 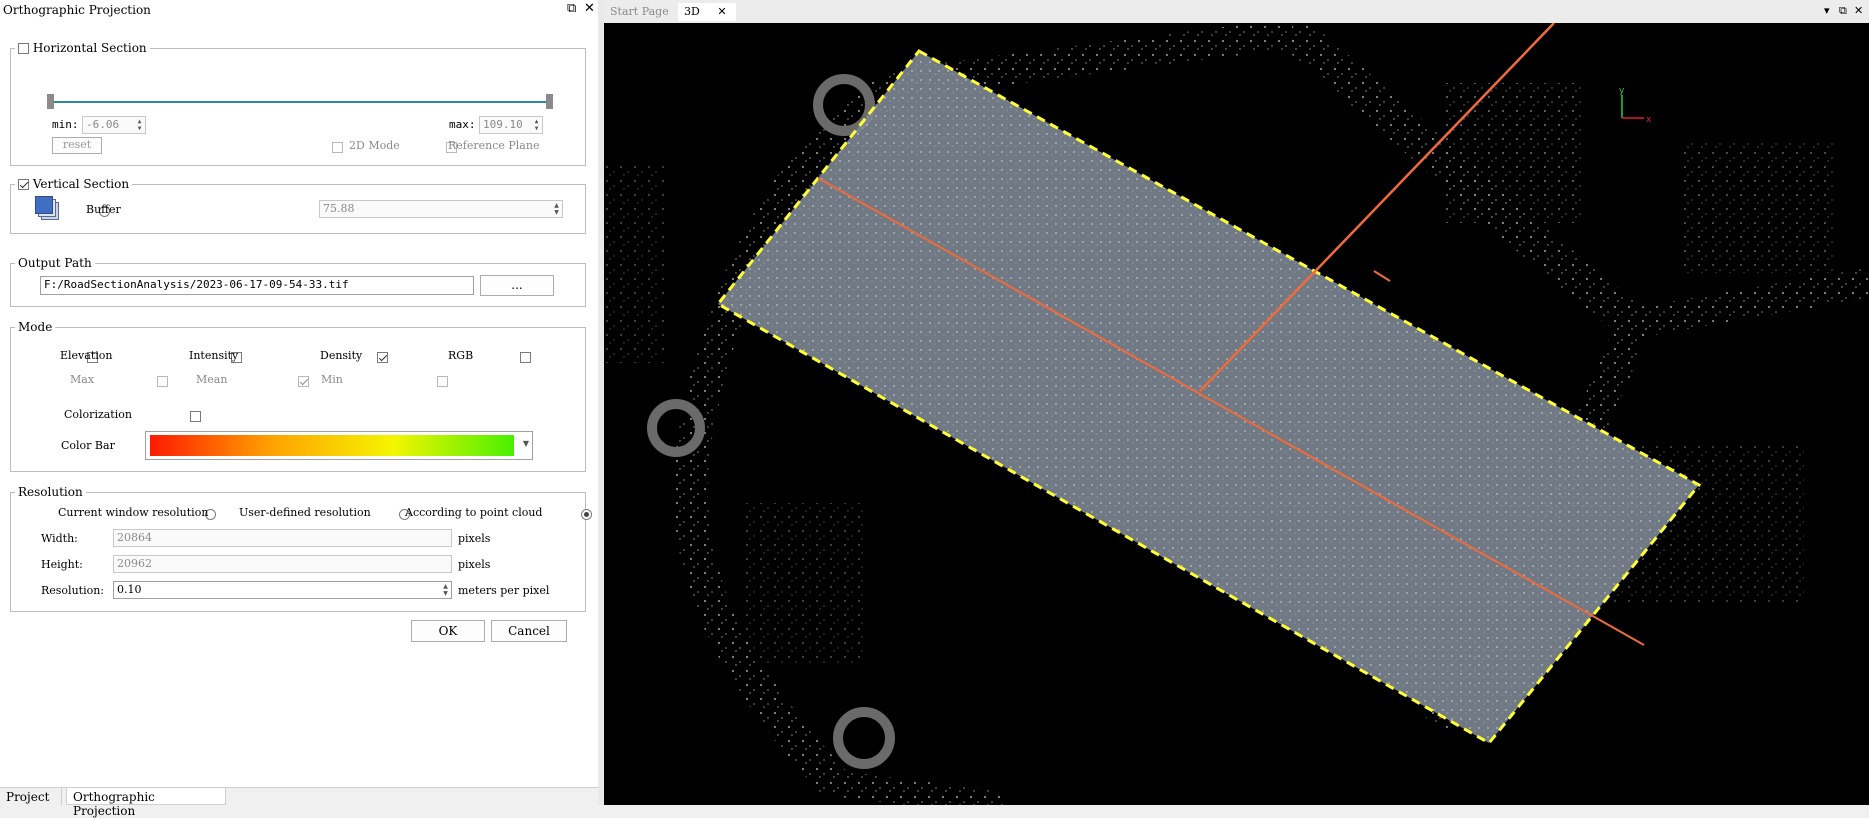 I want to click on mode-legend: Mode, so click(x=35, y=327).